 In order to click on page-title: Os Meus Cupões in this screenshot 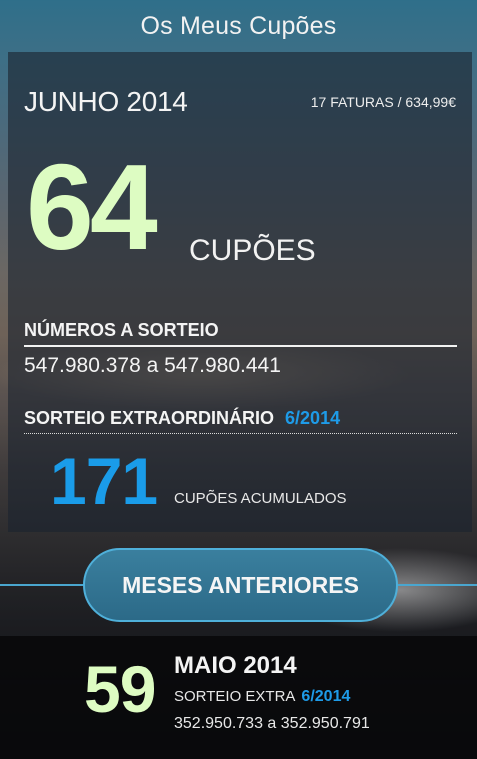, I will do `click(238, 25)`.